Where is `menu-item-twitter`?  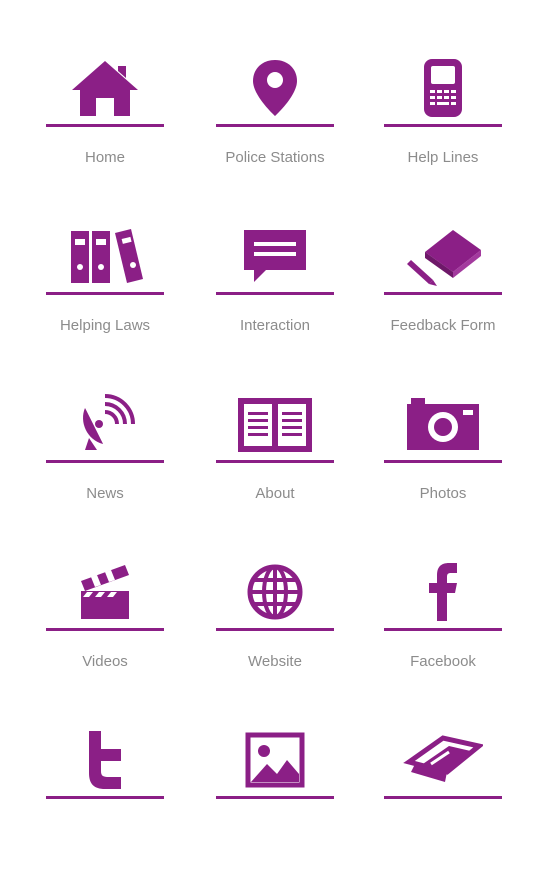
menu-item-twitter is located at coordinates (105, 800).